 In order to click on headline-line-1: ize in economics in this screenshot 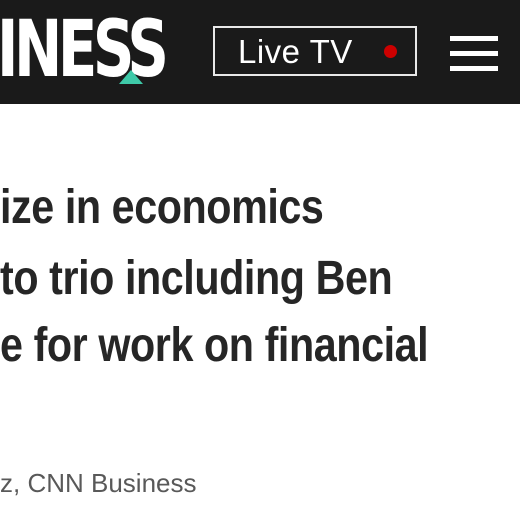, I will do `click(162, 207)`.